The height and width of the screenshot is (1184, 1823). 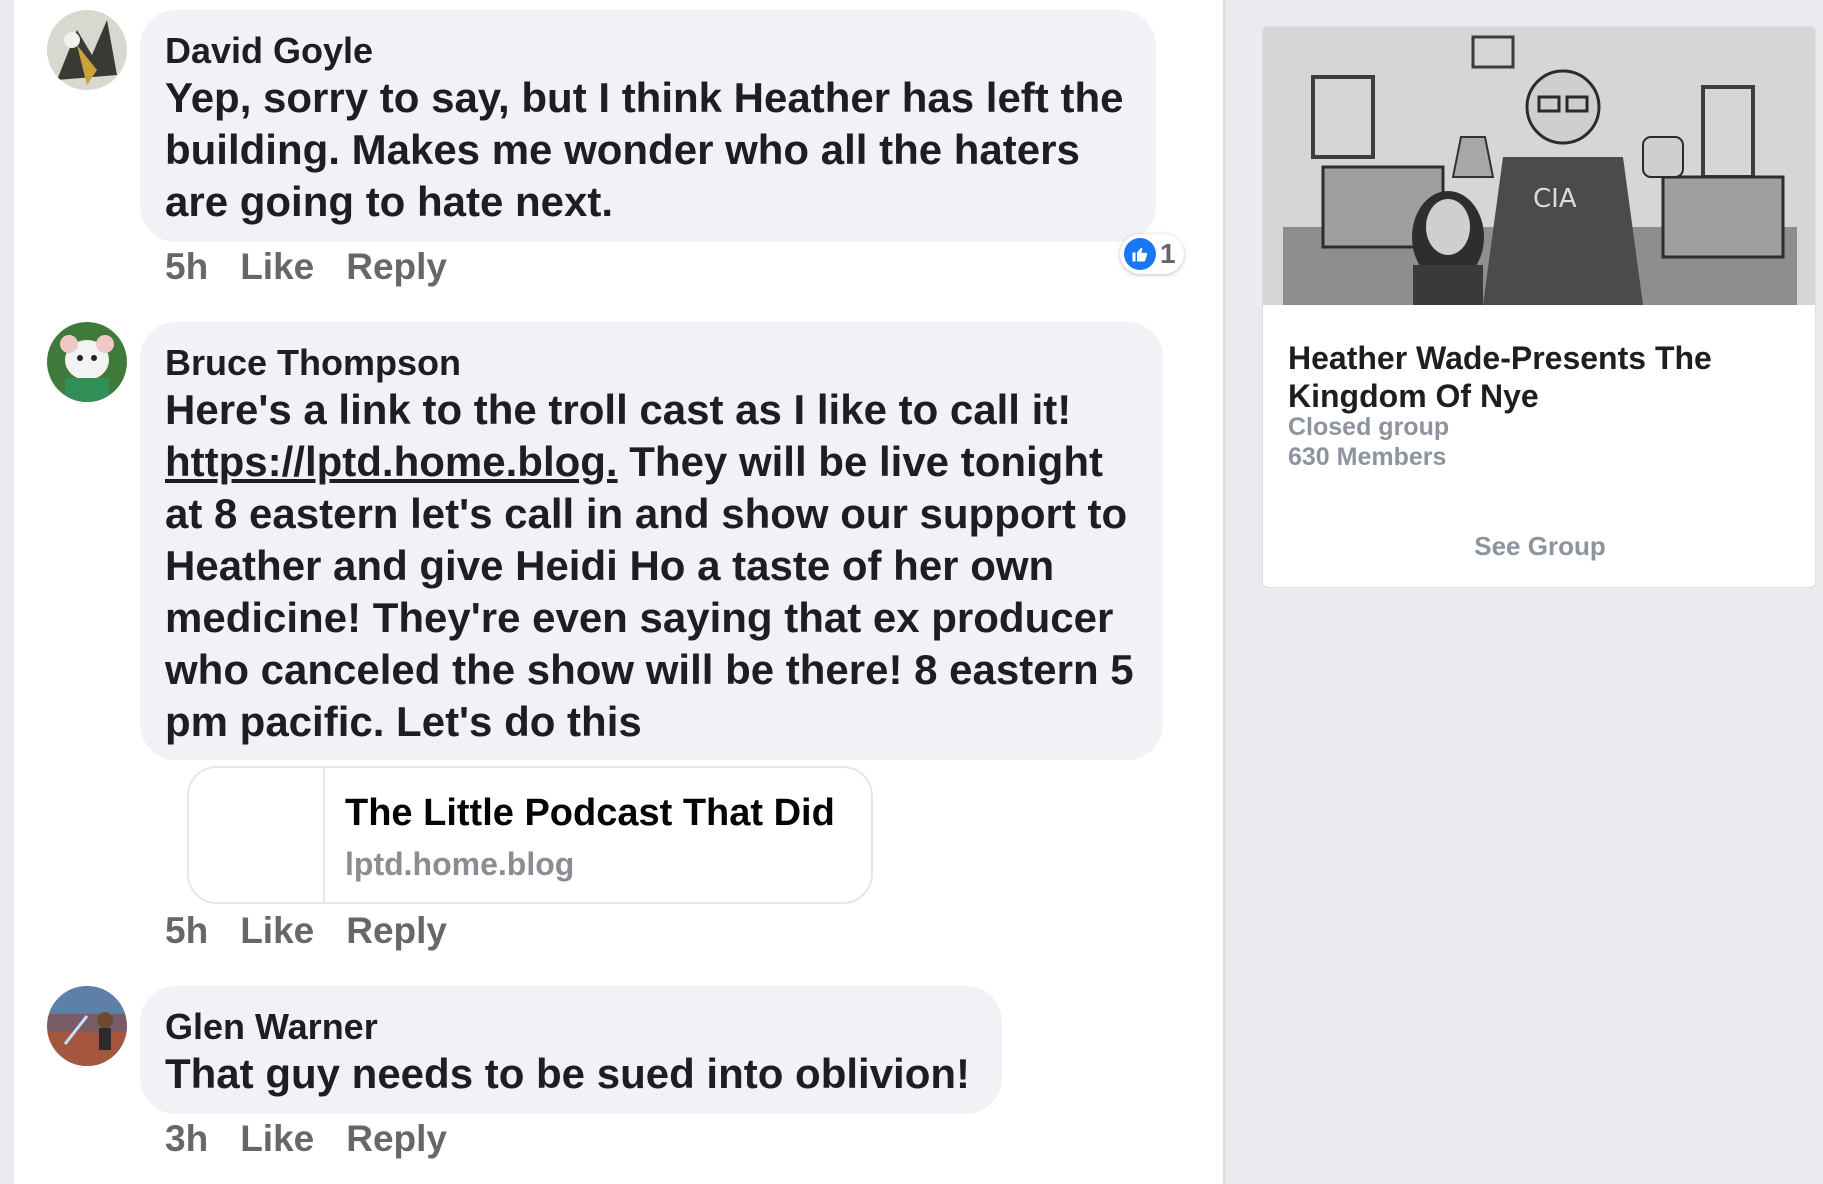 I want to click on comment-timestamp: 3h, so click(x=186, y=1139).